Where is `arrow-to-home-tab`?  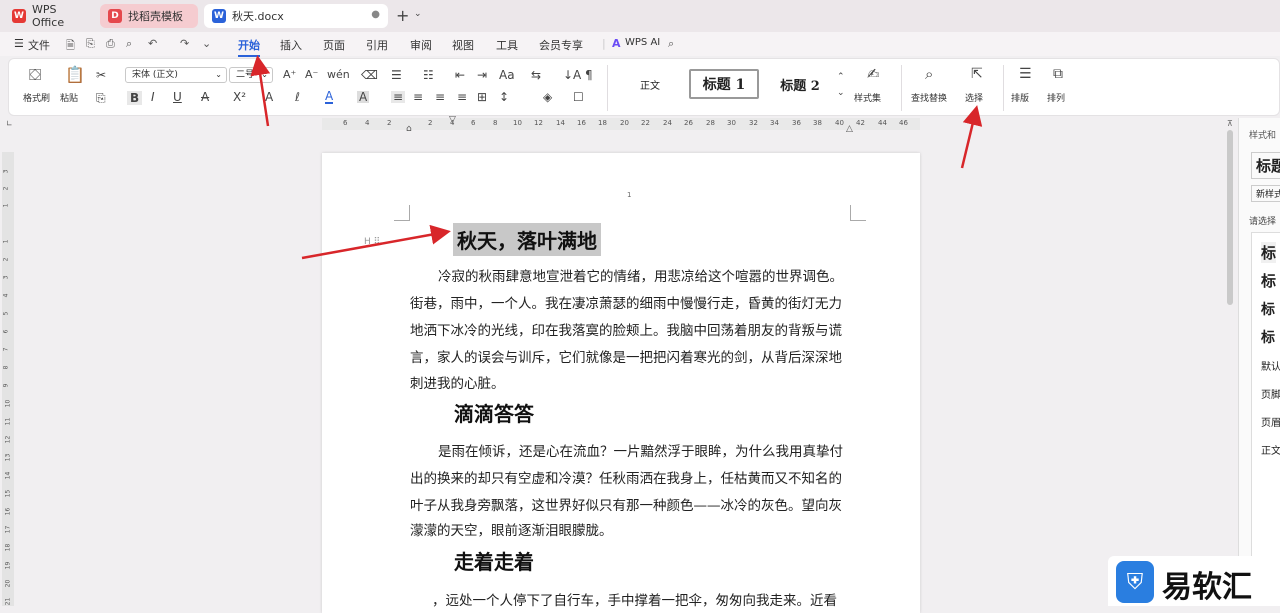
arrow-to-home-tab is located at coordinates (260, 91).